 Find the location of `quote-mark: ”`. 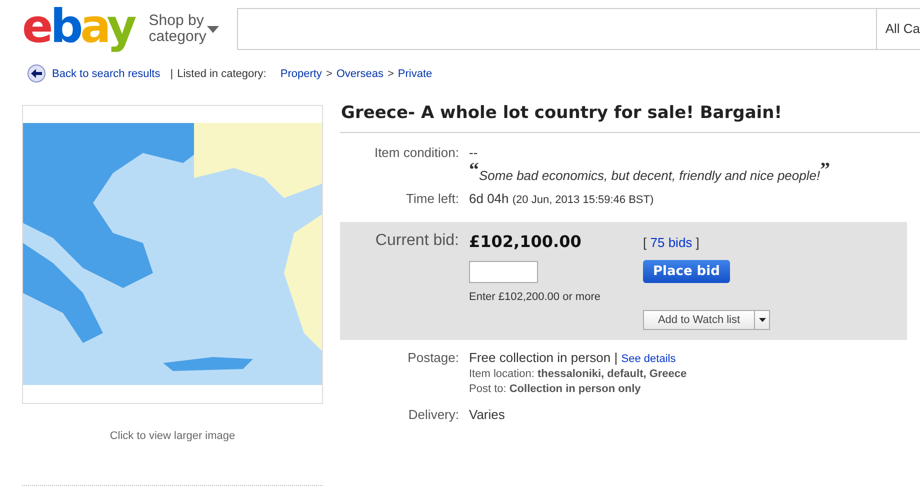

quote-mark: ” is located at coordinates (825, 170).